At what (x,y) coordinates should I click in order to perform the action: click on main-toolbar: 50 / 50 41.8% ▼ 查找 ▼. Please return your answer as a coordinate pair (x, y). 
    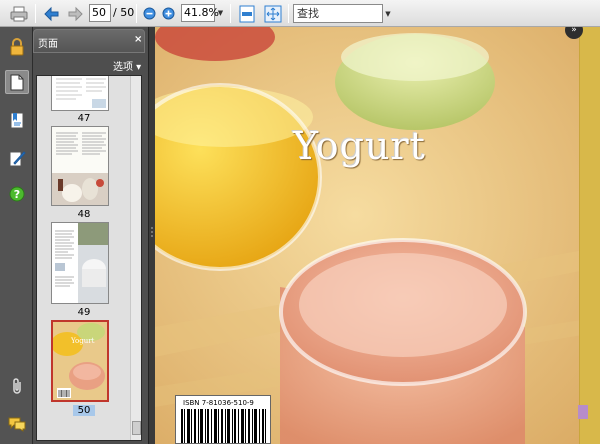
    Looking at the image, I should click on (300, 13).